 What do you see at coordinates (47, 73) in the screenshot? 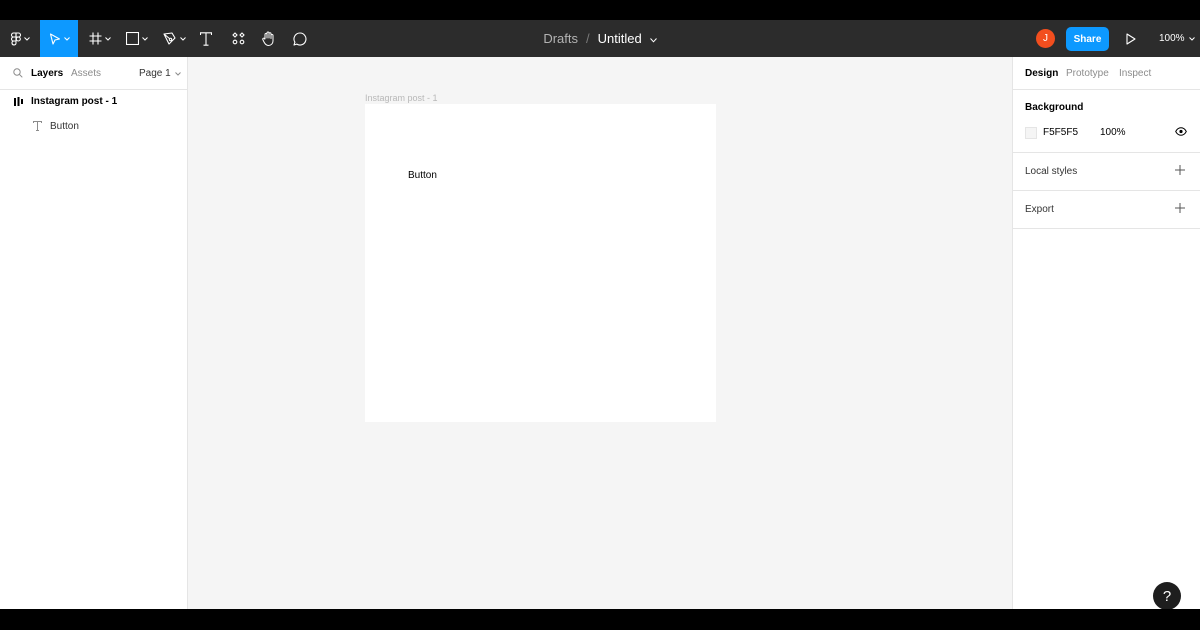
I see `tab-layers: Layers` at bounding box center [47, 73].